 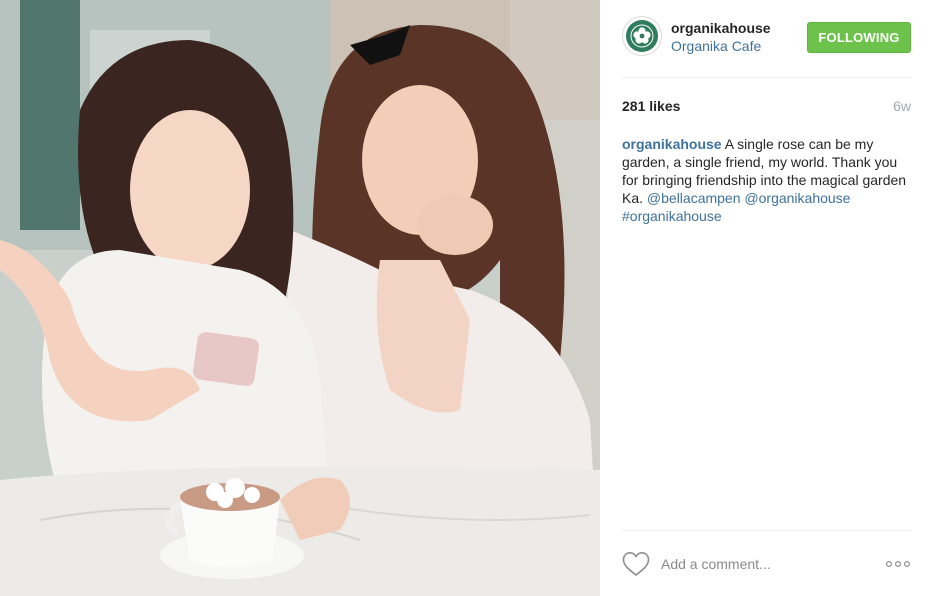 What do you see at coordinates (859, 37) in the screenshot?
I see `following-button: FOLLOWING` at bounding box center [859, 37].